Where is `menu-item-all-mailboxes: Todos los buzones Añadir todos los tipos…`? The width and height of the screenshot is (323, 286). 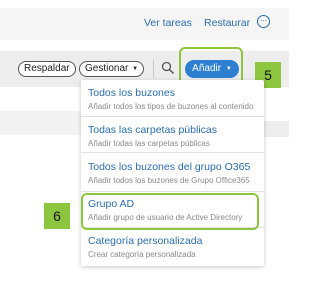
menu-item-all-mailboxes: Todos los buzones Añadir todos los tipos… is located at coordinates (172, 105).